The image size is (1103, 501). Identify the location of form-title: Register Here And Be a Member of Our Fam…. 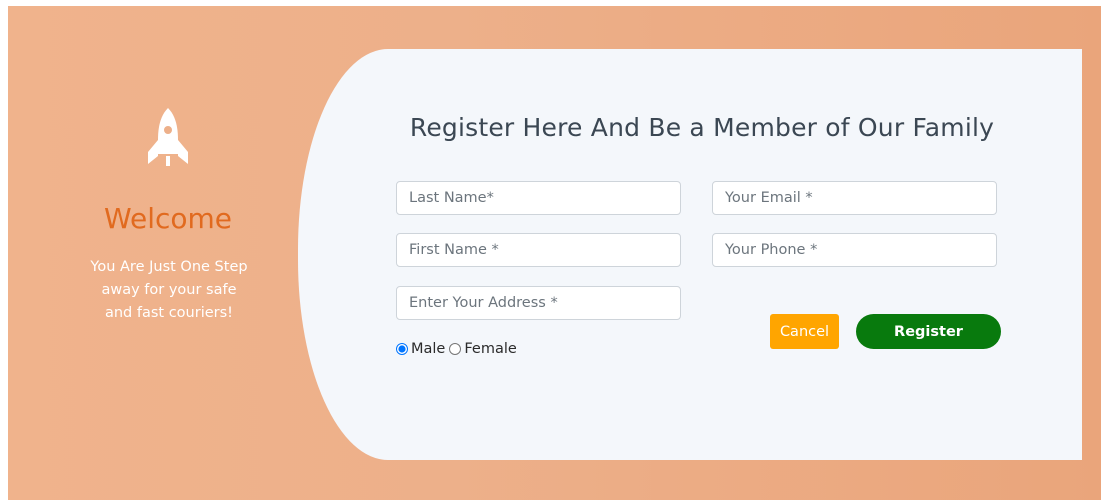
(702, 127).